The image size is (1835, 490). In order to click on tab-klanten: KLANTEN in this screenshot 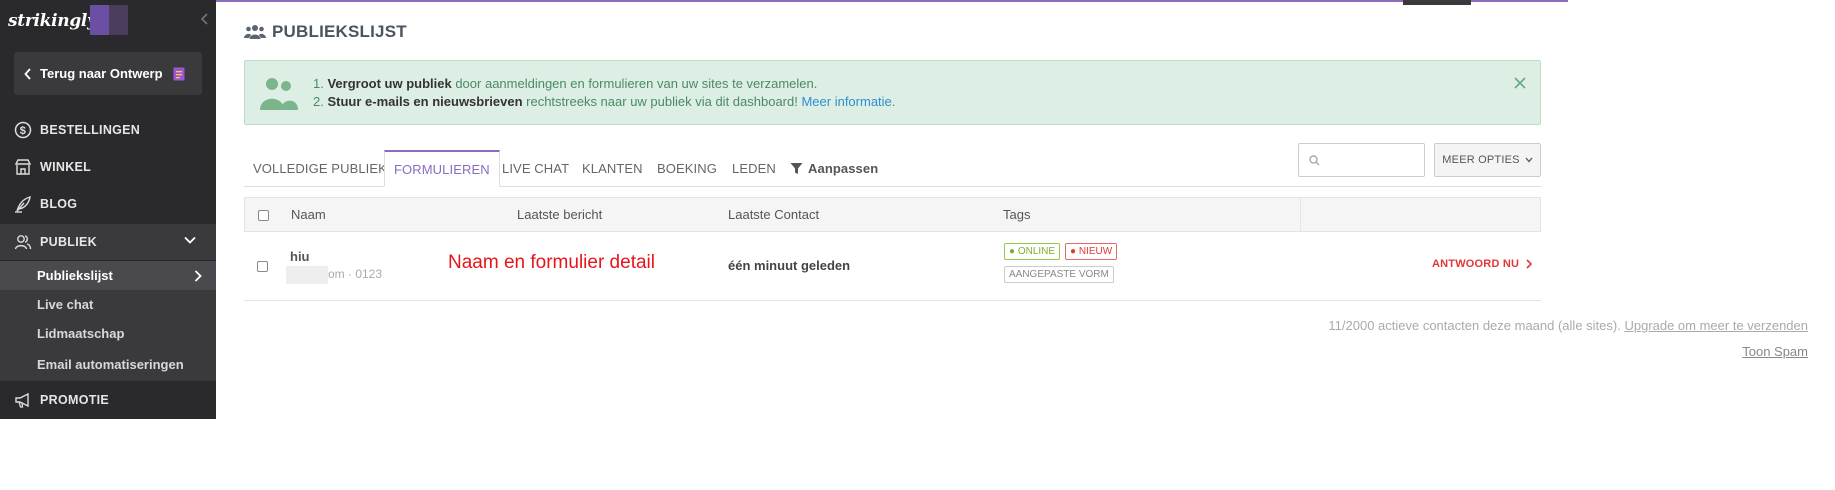, I will do `click(612, 168)`.